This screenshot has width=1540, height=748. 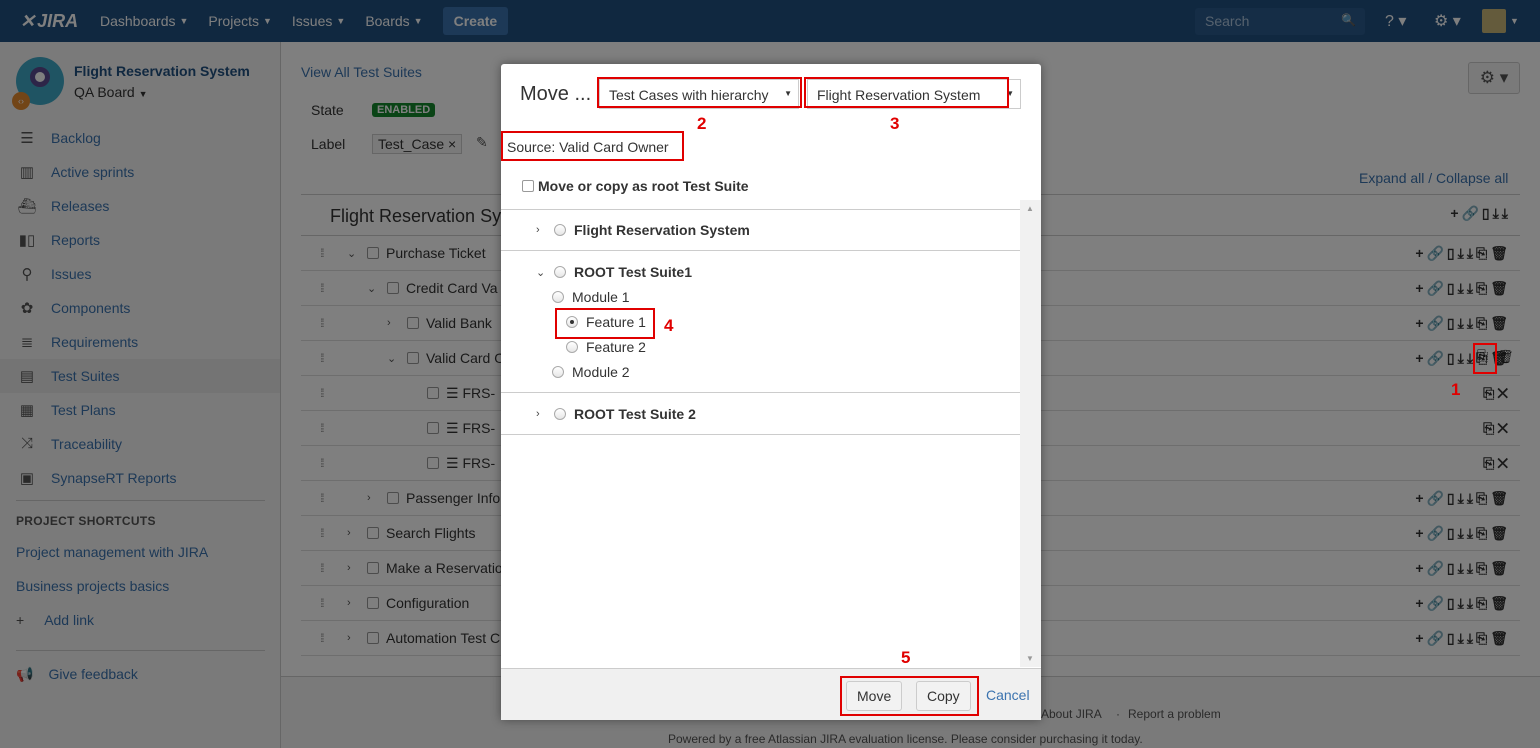 I want to click on tree-node-feature-2: Feature 2, so click(x=606, y=347).